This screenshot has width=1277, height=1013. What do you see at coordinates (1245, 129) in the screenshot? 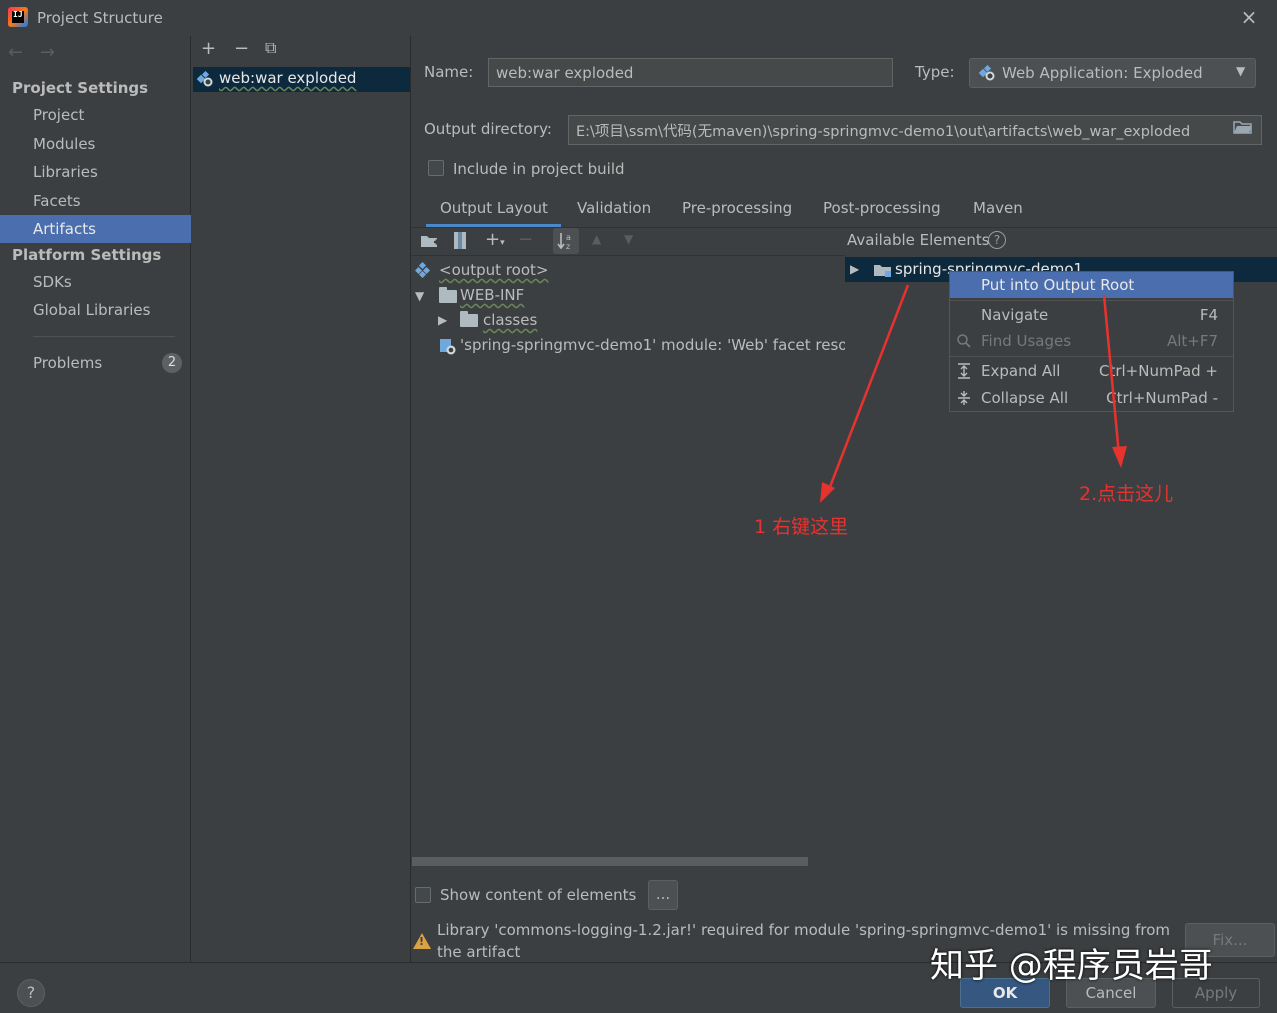
I see `browse-folder-icon` at bounding box center [1245, 129].